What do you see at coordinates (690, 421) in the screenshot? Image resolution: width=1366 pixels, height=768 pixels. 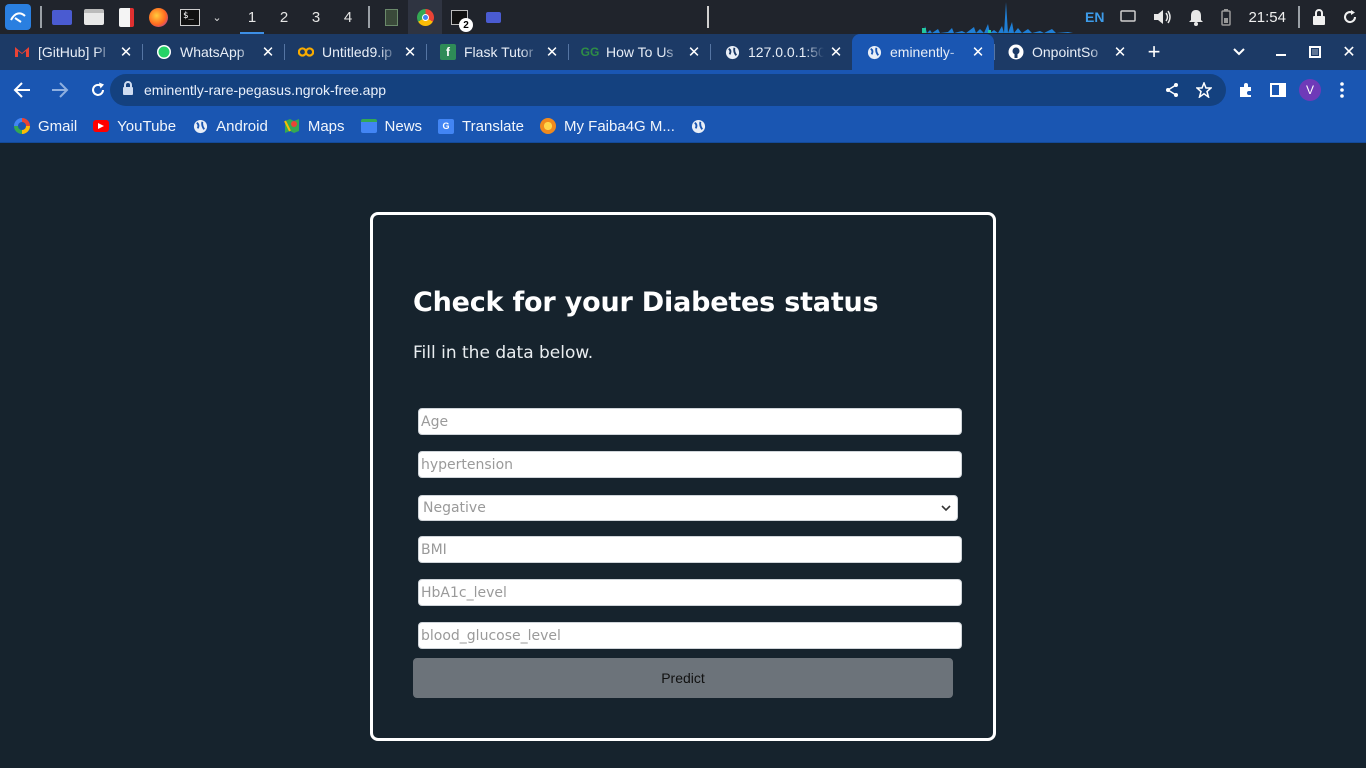 I see `age-input` at bounding box center [690, 421].